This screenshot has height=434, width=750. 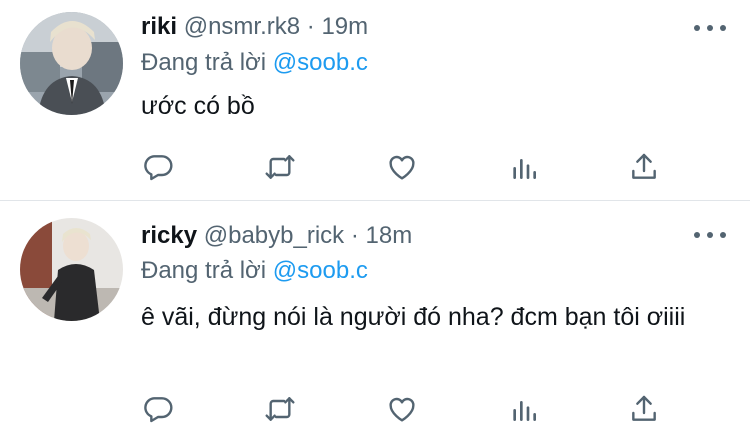 What do you see at coordinates (389, 235) in the screenshot?
I see `timestamp: 18m` at bounding box center [389, 235].